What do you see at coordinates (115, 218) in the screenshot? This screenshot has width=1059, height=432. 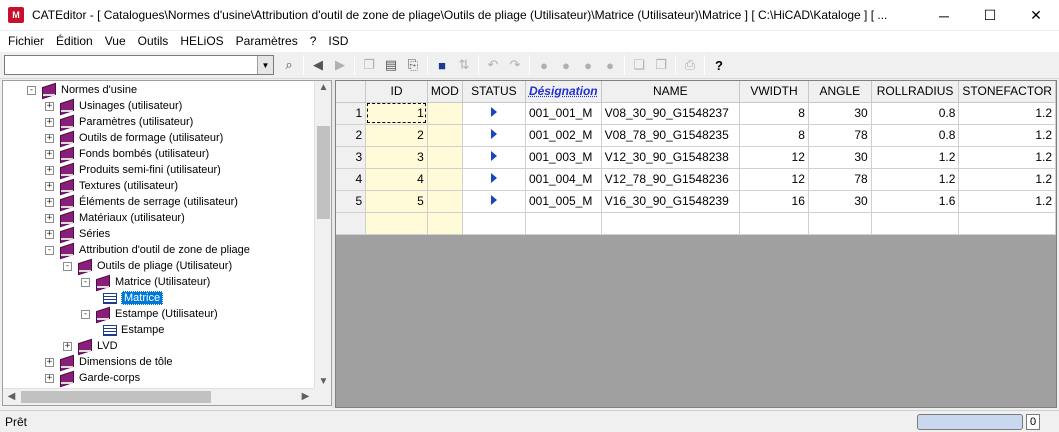 I see `tree-item: + Matériaux (utilisateur)` at bounding box center [115, 218].